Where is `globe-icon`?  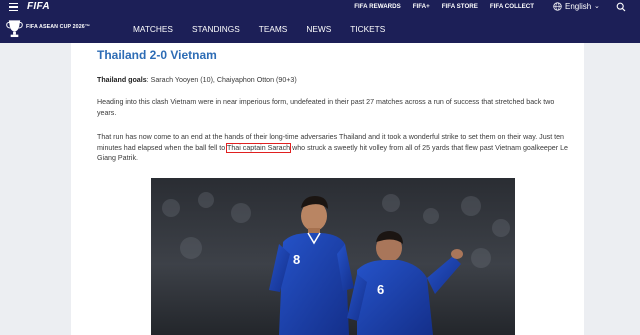 globe-icon is located at coordinates (557, 6).